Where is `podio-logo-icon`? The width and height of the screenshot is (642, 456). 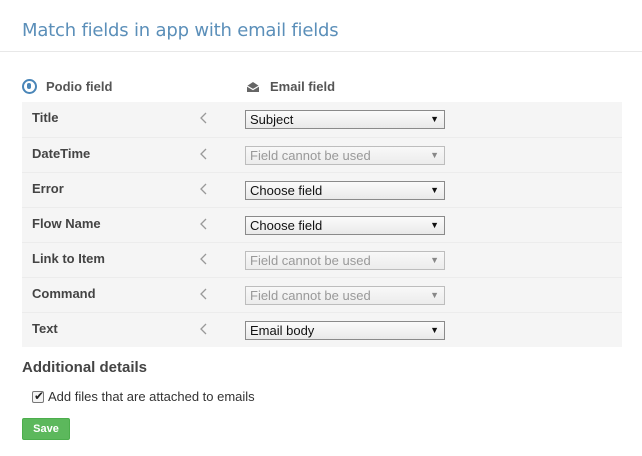
podio-logo-icon is located at coordinates (29, 86).